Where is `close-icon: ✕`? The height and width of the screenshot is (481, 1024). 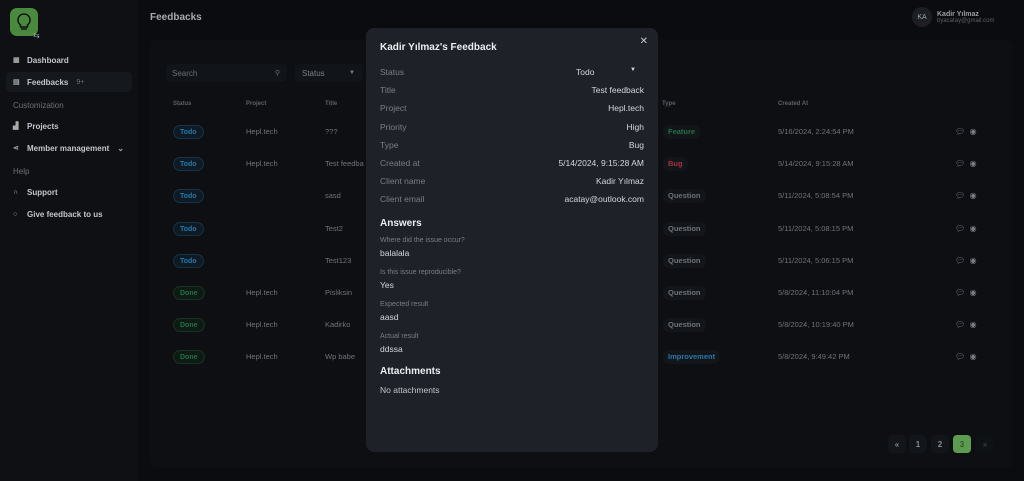
close-icon: ✕ is located at coordinates (644, 41).